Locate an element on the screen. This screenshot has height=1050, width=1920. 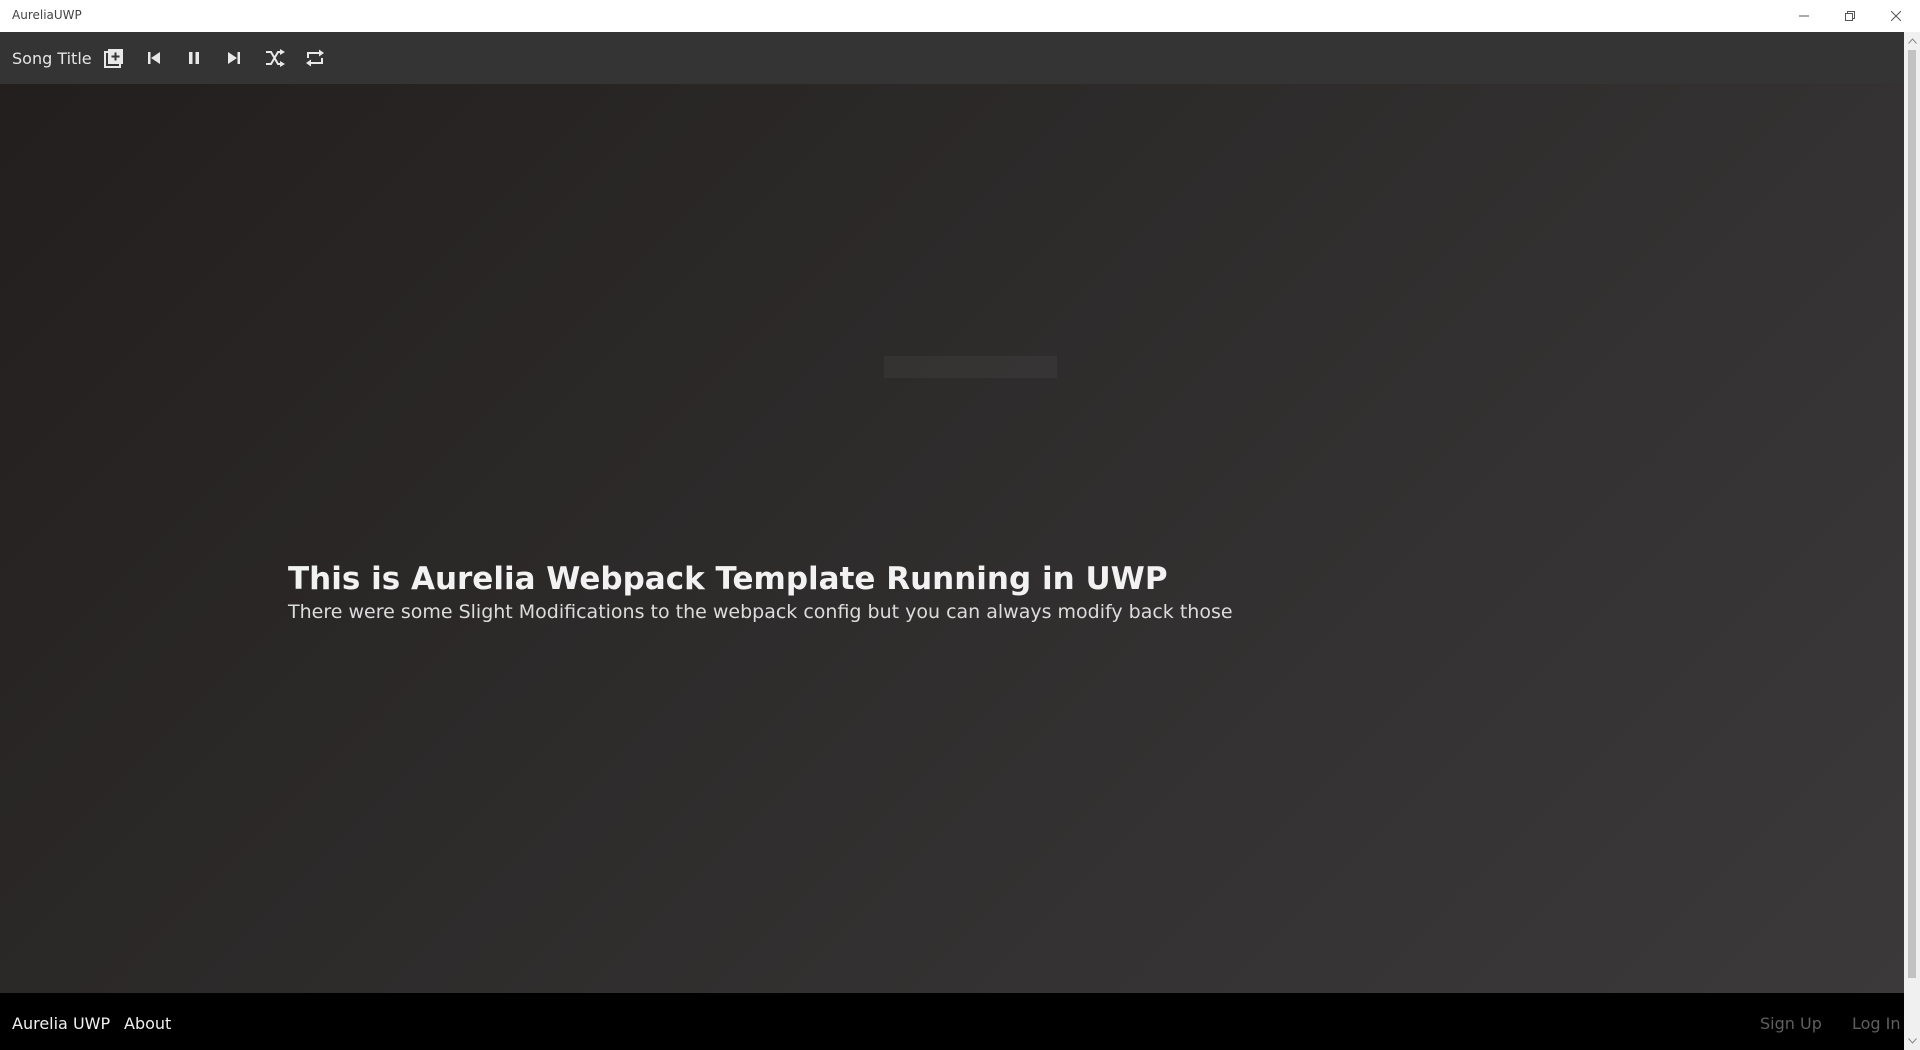
player-toolbar: Song Title is located at coordinates (952, 58).